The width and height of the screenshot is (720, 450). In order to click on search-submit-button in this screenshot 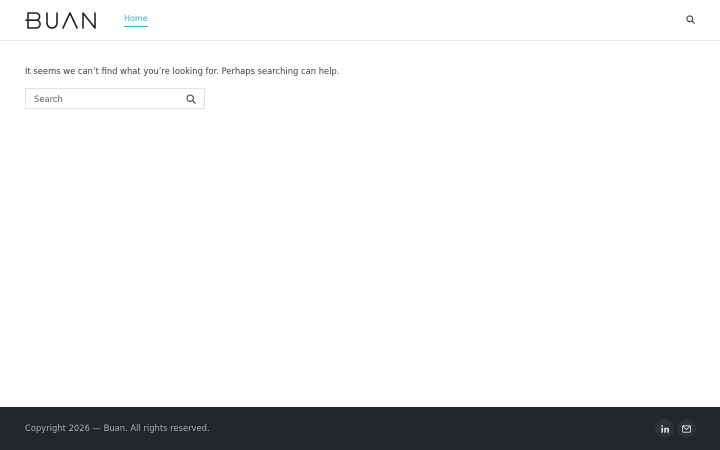, I will do `click(191, 99)`.